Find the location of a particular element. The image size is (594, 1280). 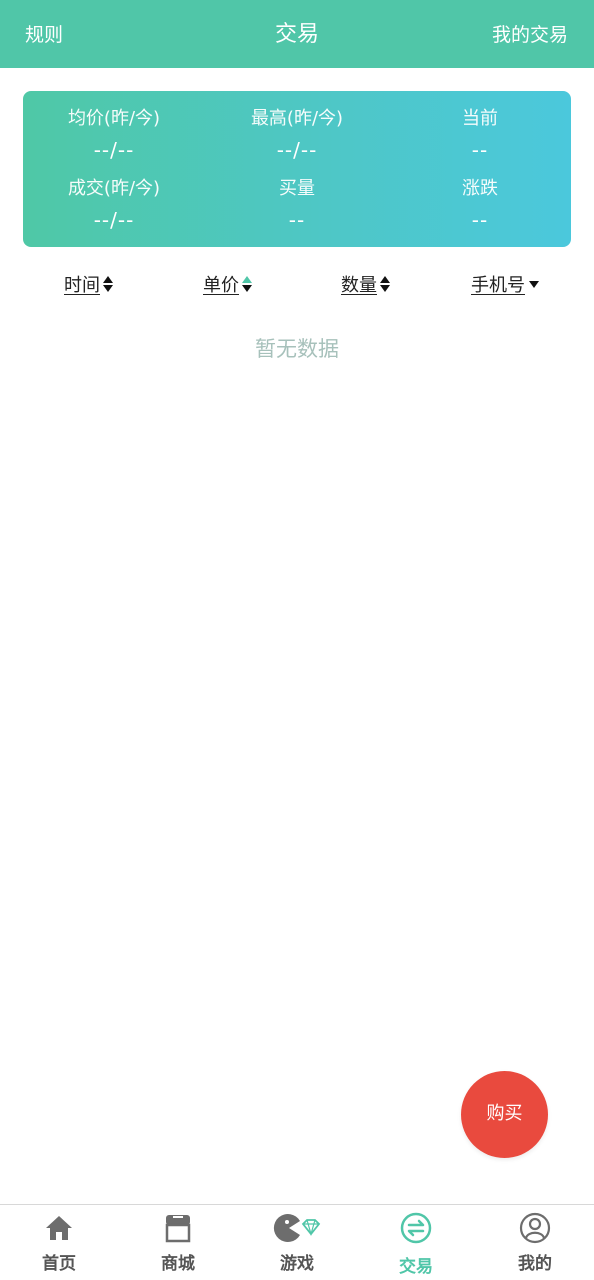

tab-mine: 我的 is located at coordinates (535, 1242).